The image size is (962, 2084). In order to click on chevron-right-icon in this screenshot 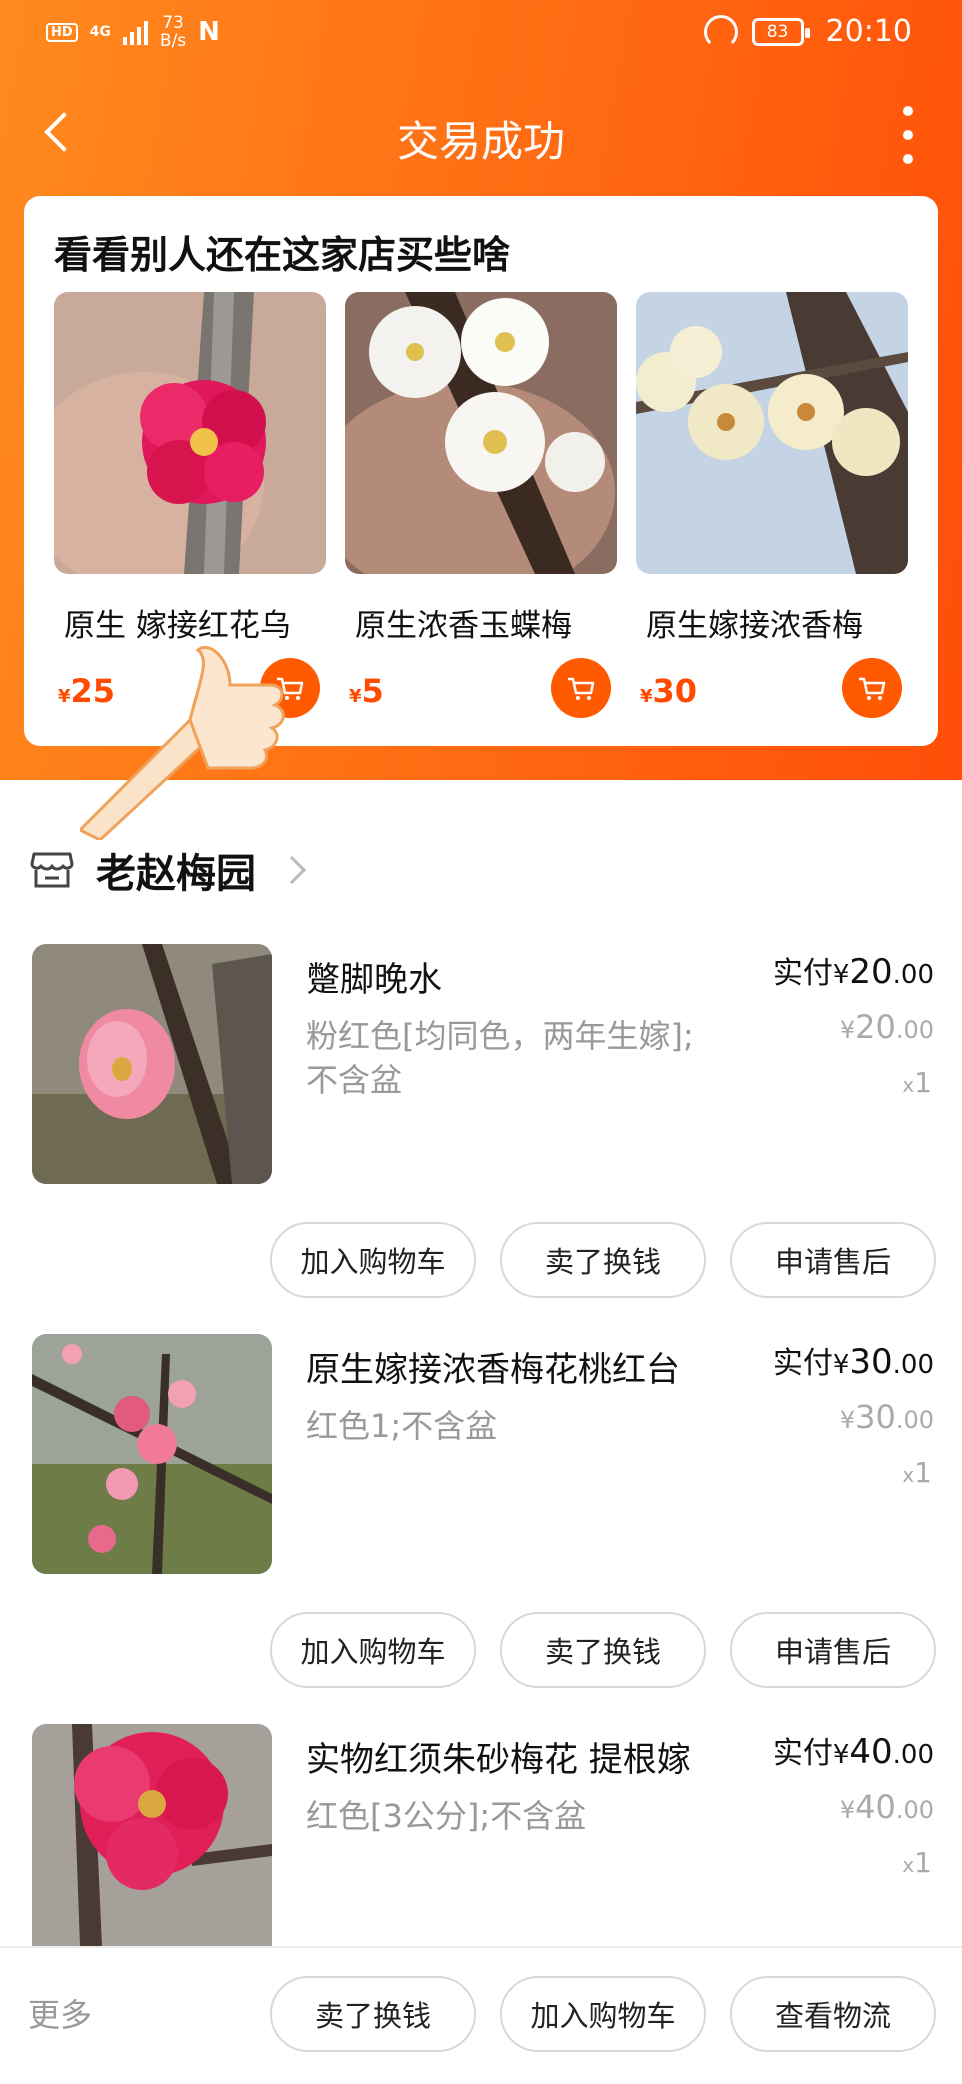, I will do `click(292, 870)`.